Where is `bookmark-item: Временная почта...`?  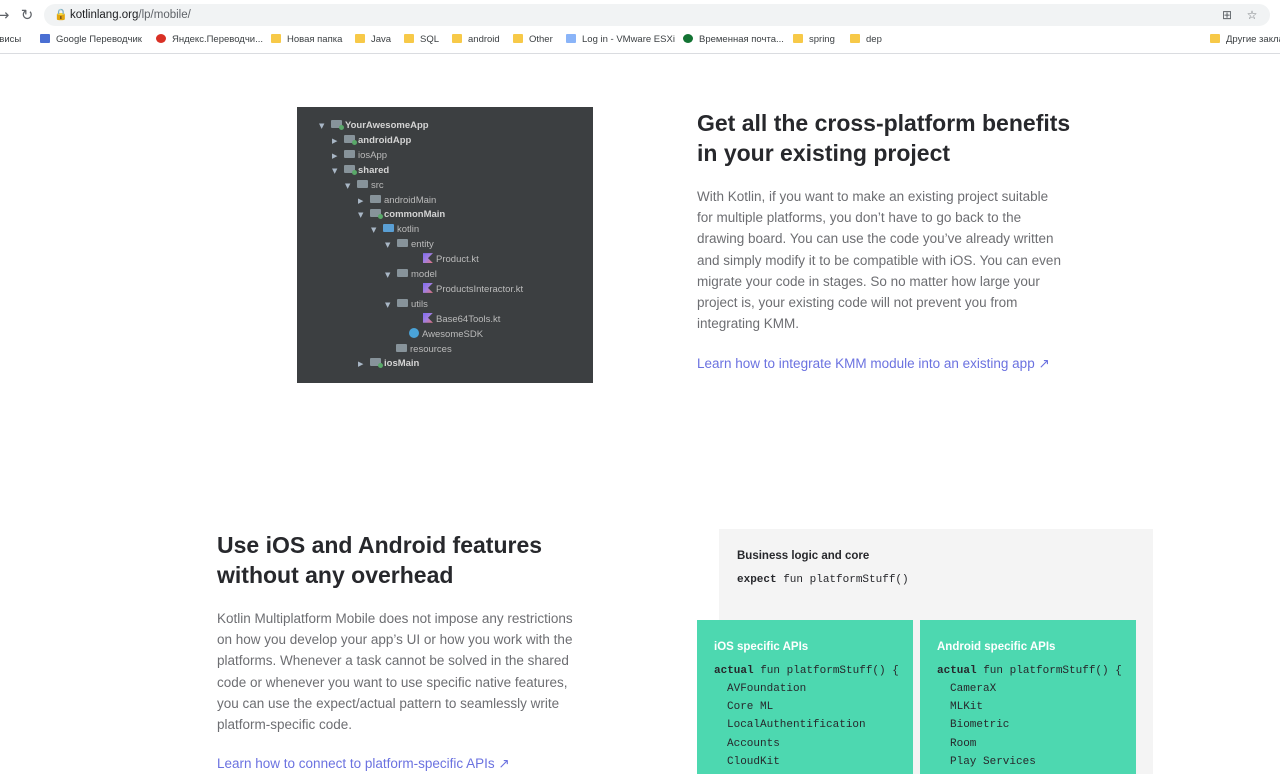 bookmark-item: Временная почта... is located at coordinates (733, 40).